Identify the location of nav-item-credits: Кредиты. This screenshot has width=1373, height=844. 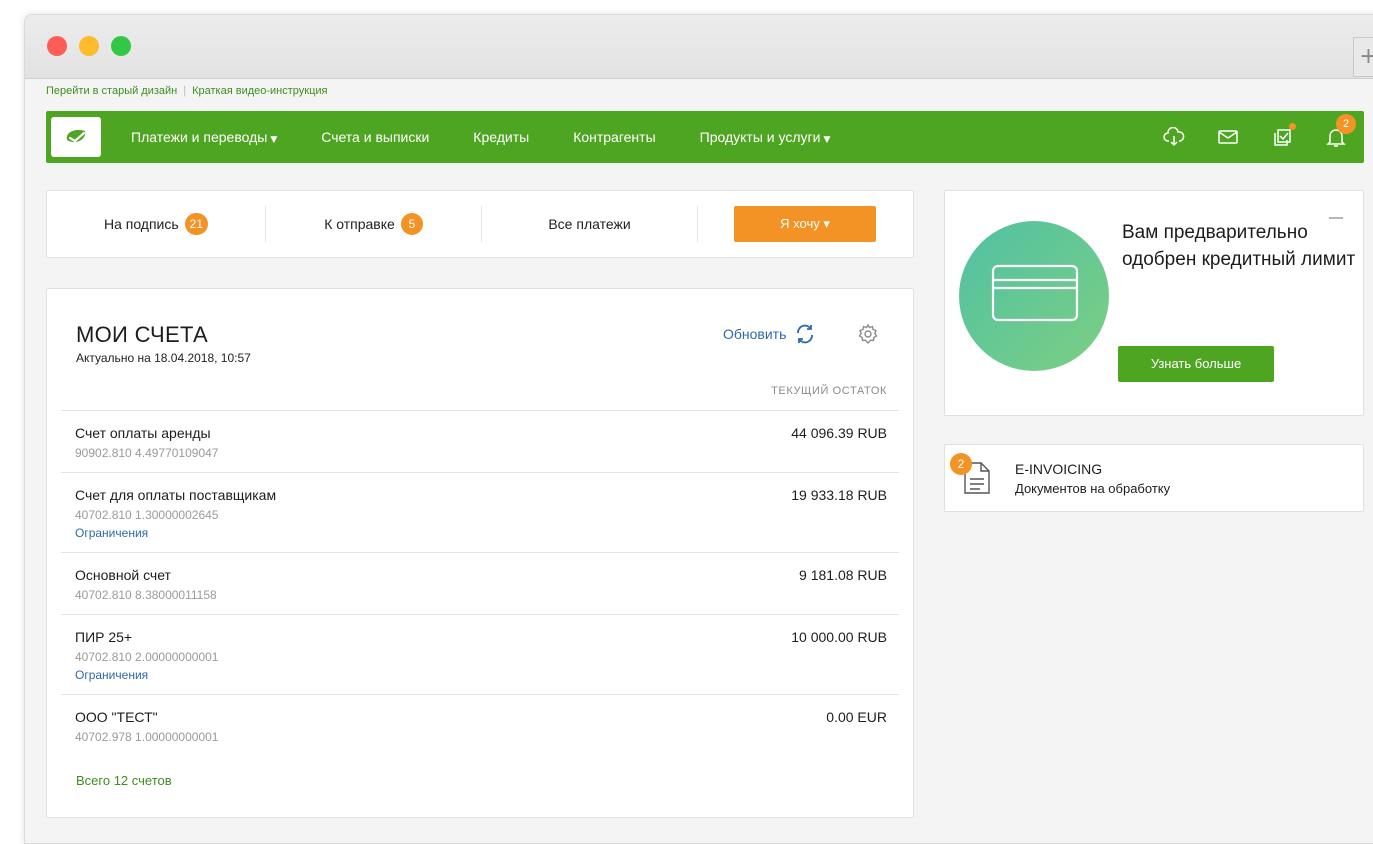
(501, 137).